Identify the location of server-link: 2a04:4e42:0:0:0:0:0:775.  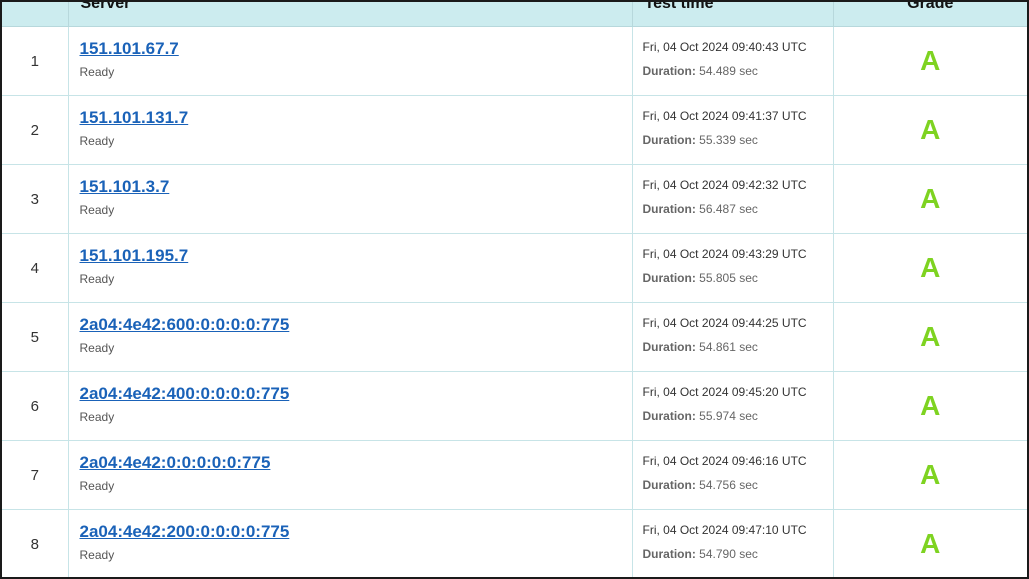
(356, 463).